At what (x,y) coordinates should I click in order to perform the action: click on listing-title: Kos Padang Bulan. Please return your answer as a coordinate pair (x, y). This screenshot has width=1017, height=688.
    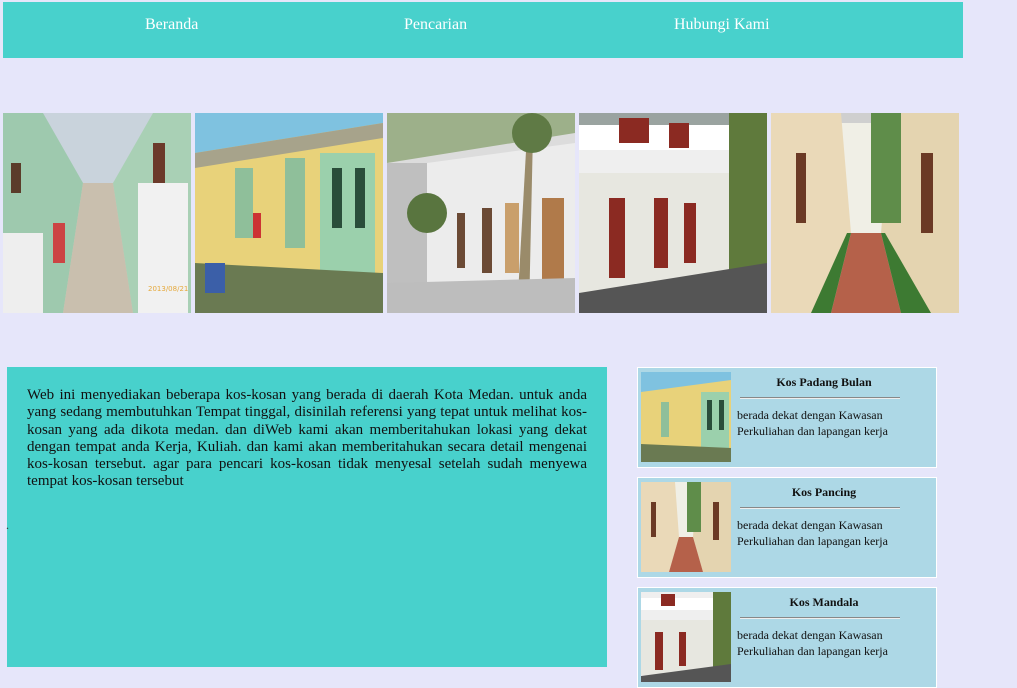
    Looking at the image, I should click on (824, 382).